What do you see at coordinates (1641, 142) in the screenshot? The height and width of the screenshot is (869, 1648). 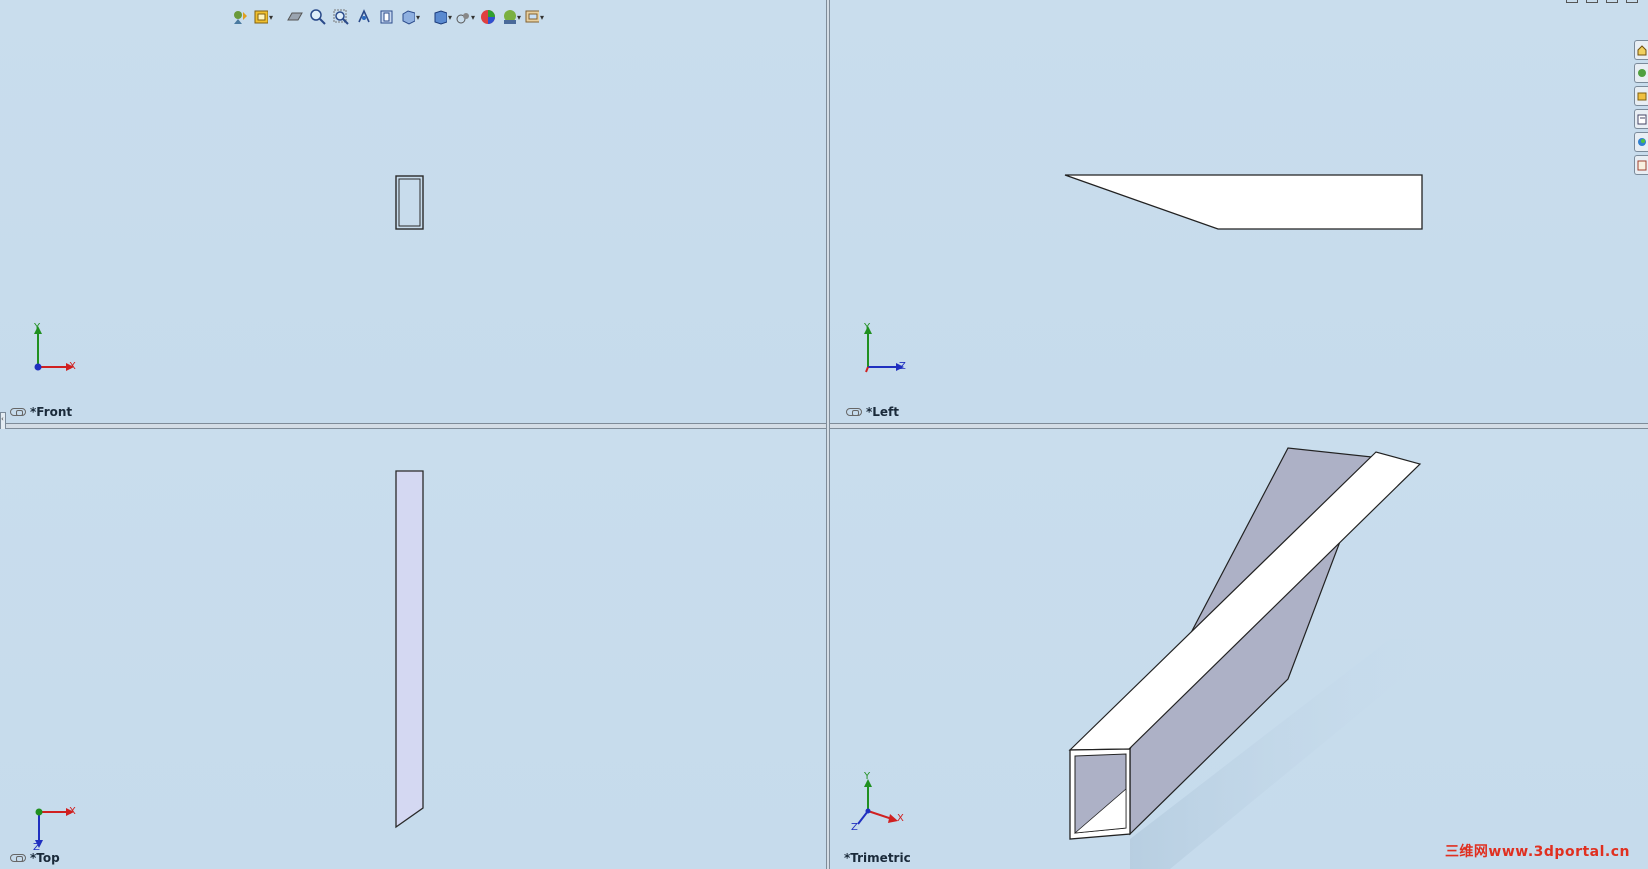 I see `appearances-icon` at bounding box center [1641, 142].